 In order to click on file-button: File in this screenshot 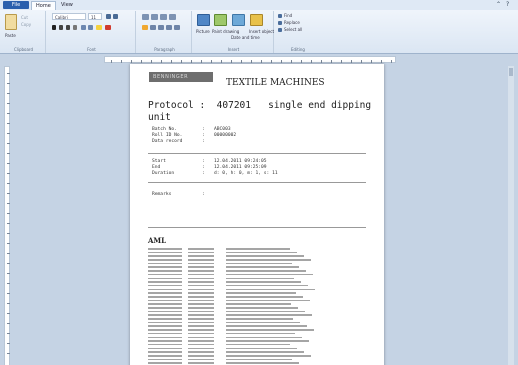, I will do `click(16, 5)`.